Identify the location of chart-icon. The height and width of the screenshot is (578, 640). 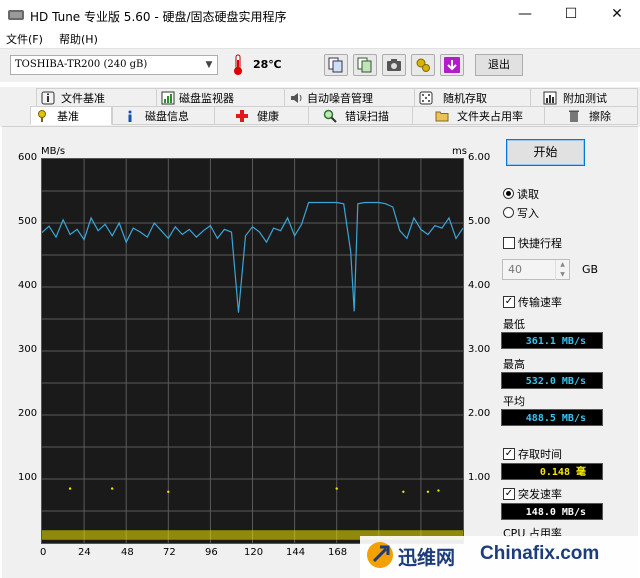
(550, 98).